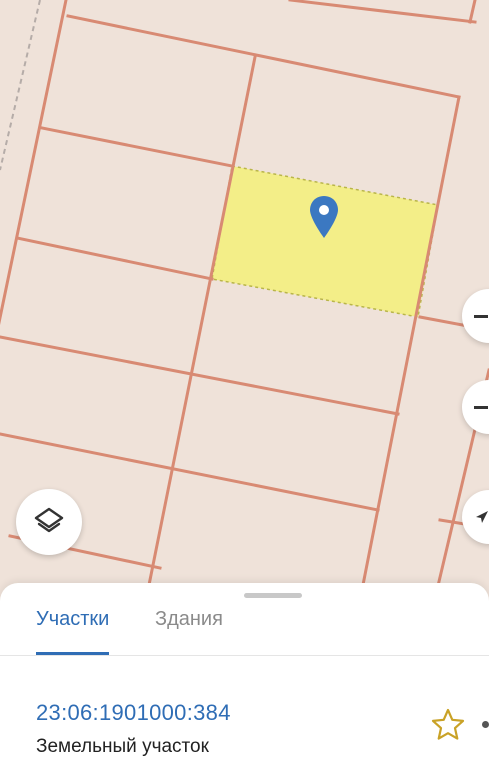  I want to click on layers-icon, so click(49, 520).